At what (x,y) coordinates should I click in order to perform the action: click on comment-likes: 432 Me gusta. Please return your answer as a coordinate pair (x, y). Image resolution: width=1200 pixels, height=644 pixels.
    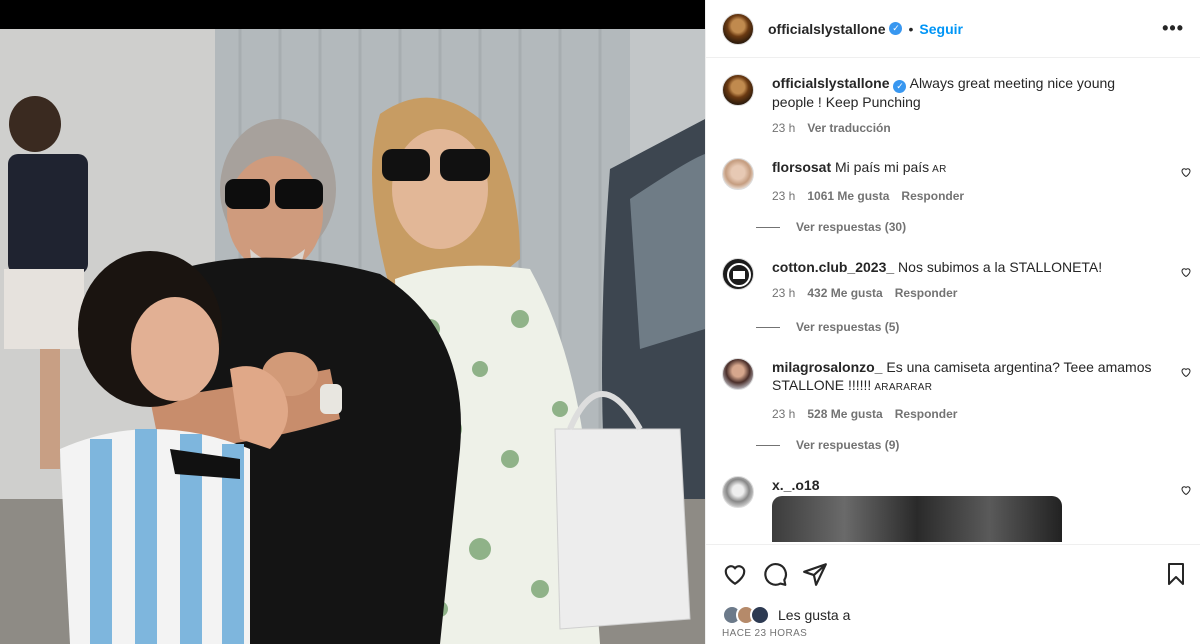
    Looking at the image, I should click on (844, 293).